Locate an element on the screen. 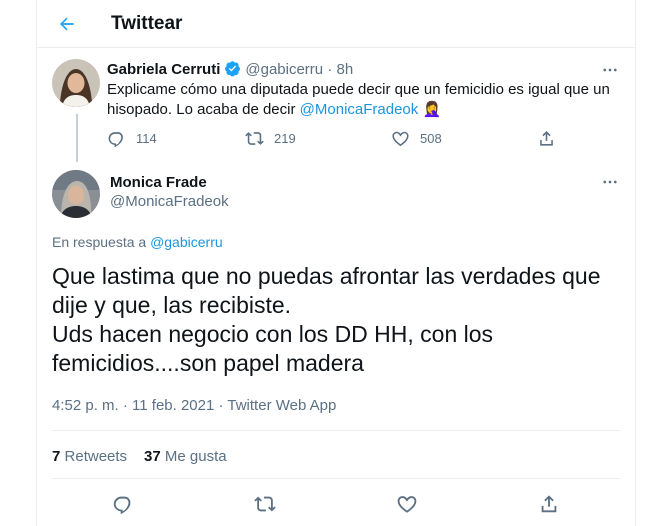 The image size is (664, 526). parent-tweet-meta: Gabriela Cerruti @gabicerru · 8h is located at coordinates (230, 69).